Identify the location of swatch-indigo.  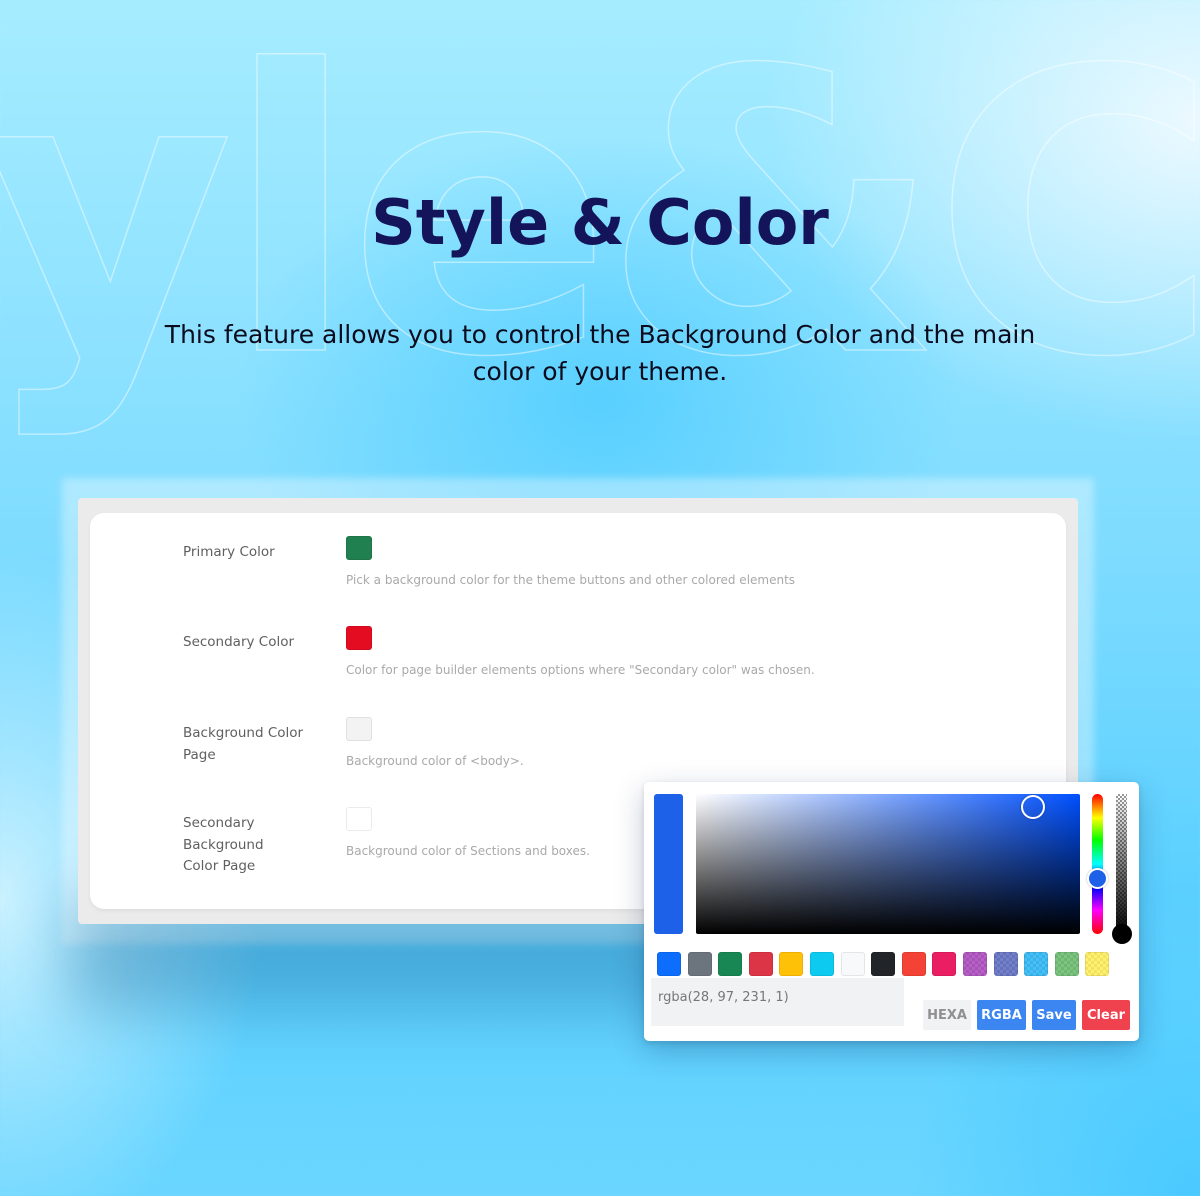
(1005, 964).